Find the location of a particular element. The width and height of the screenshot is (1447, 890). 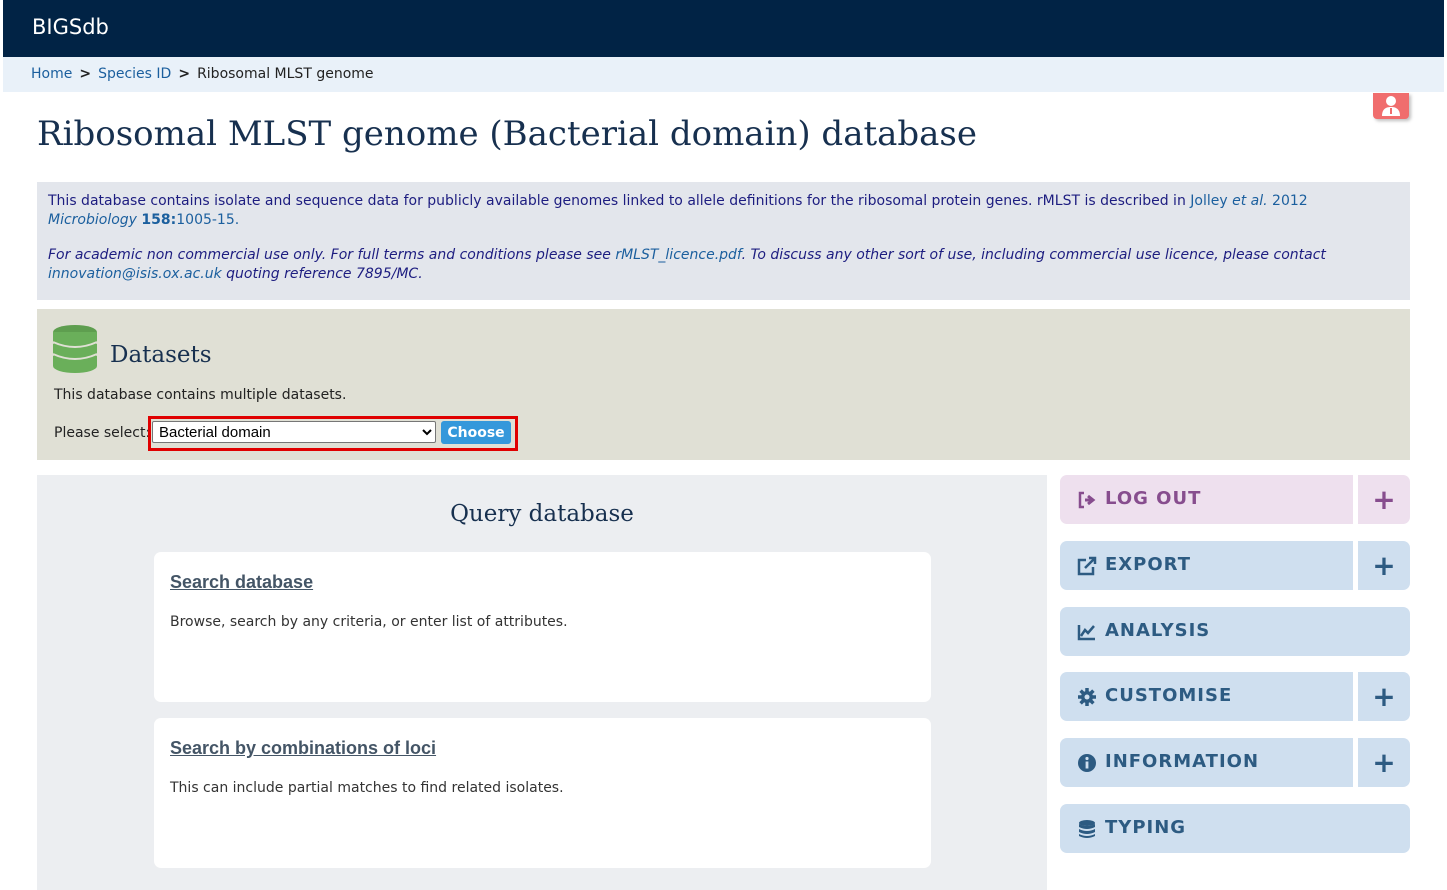

search-loci-link: Search by combinations of loci is located at coordinates (303, 748).